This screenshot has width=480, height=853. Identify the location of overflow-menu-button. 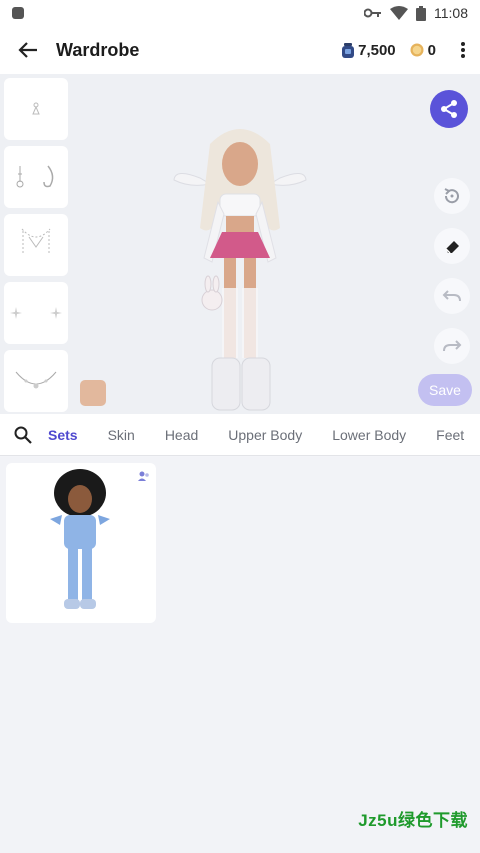
(463, 50).